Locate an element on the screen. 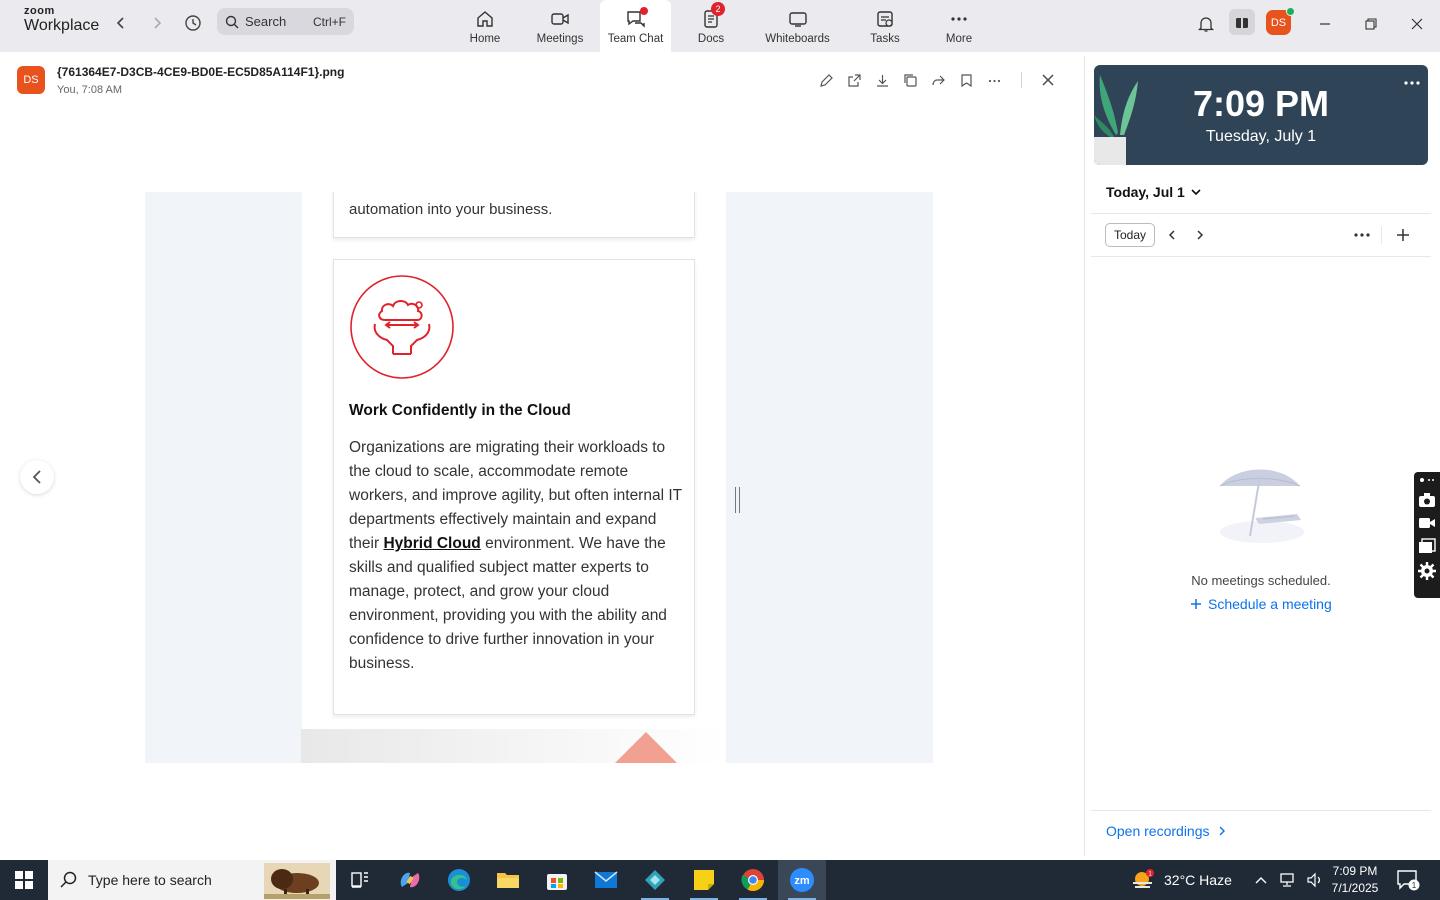  schedule-meeting-link: Schedule a meeting is located at coordinates (1261, 604).